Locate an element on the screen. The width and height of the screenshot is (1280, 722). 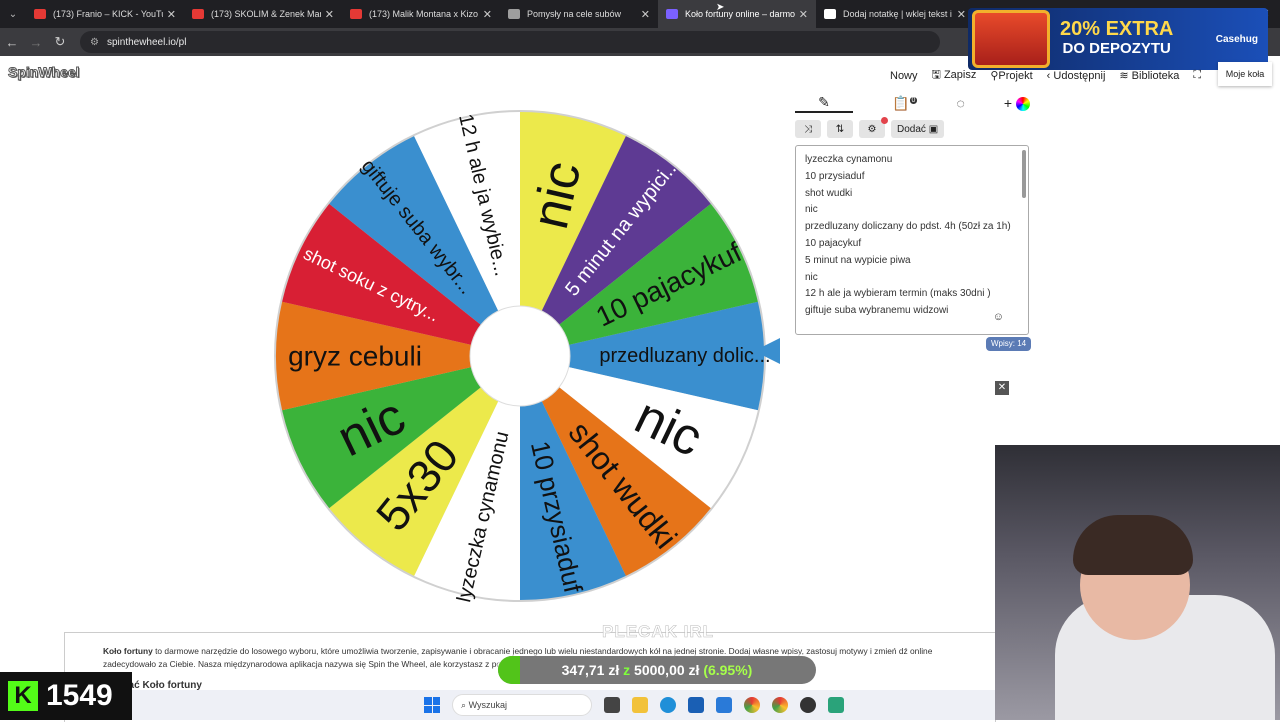
site-logo: SpinWheel is located at coordinates (44, 72).